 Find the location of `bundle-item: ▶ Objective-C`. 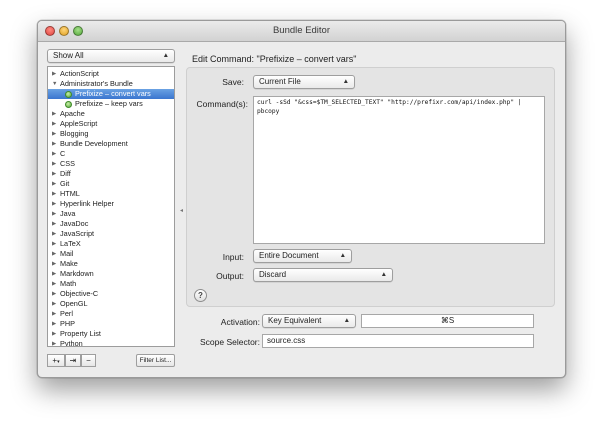

bundle-item: ▶ Objective-C is located at coordinates (111, 294).